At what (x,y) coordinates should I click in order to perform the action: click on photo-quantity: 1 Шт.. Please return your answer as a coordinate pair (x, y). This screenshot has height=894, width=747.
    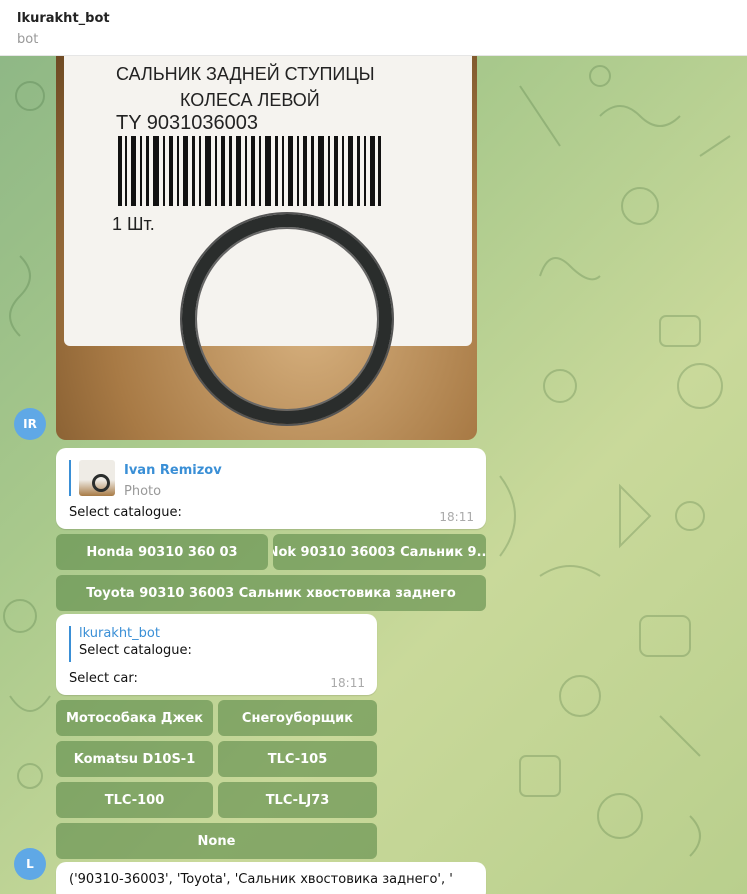
    Looking at the image, I should click on (133, 224).